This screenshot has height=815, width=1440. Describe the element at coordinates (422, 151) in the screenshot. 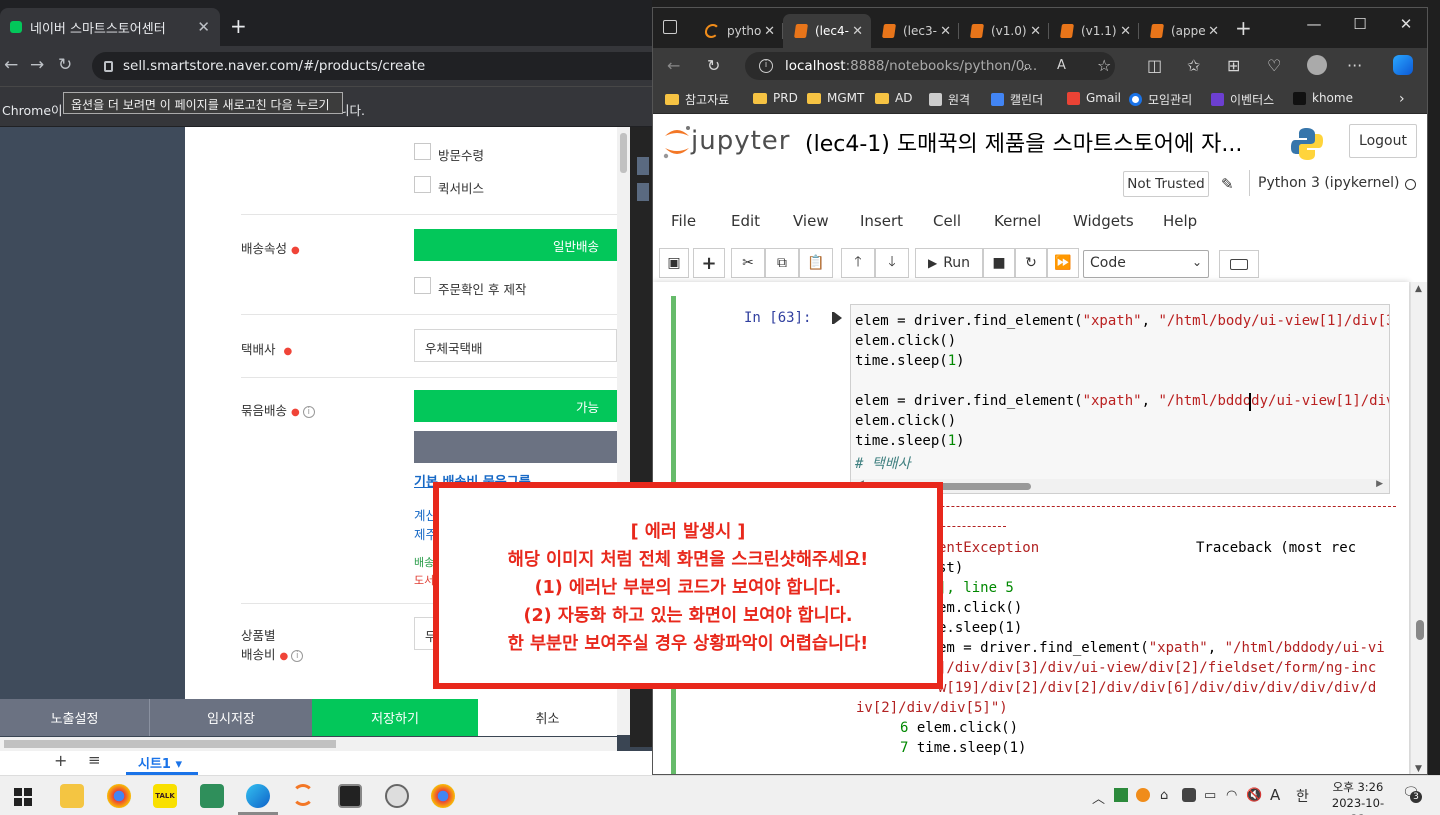

I see `checkbox-visit` at that location.